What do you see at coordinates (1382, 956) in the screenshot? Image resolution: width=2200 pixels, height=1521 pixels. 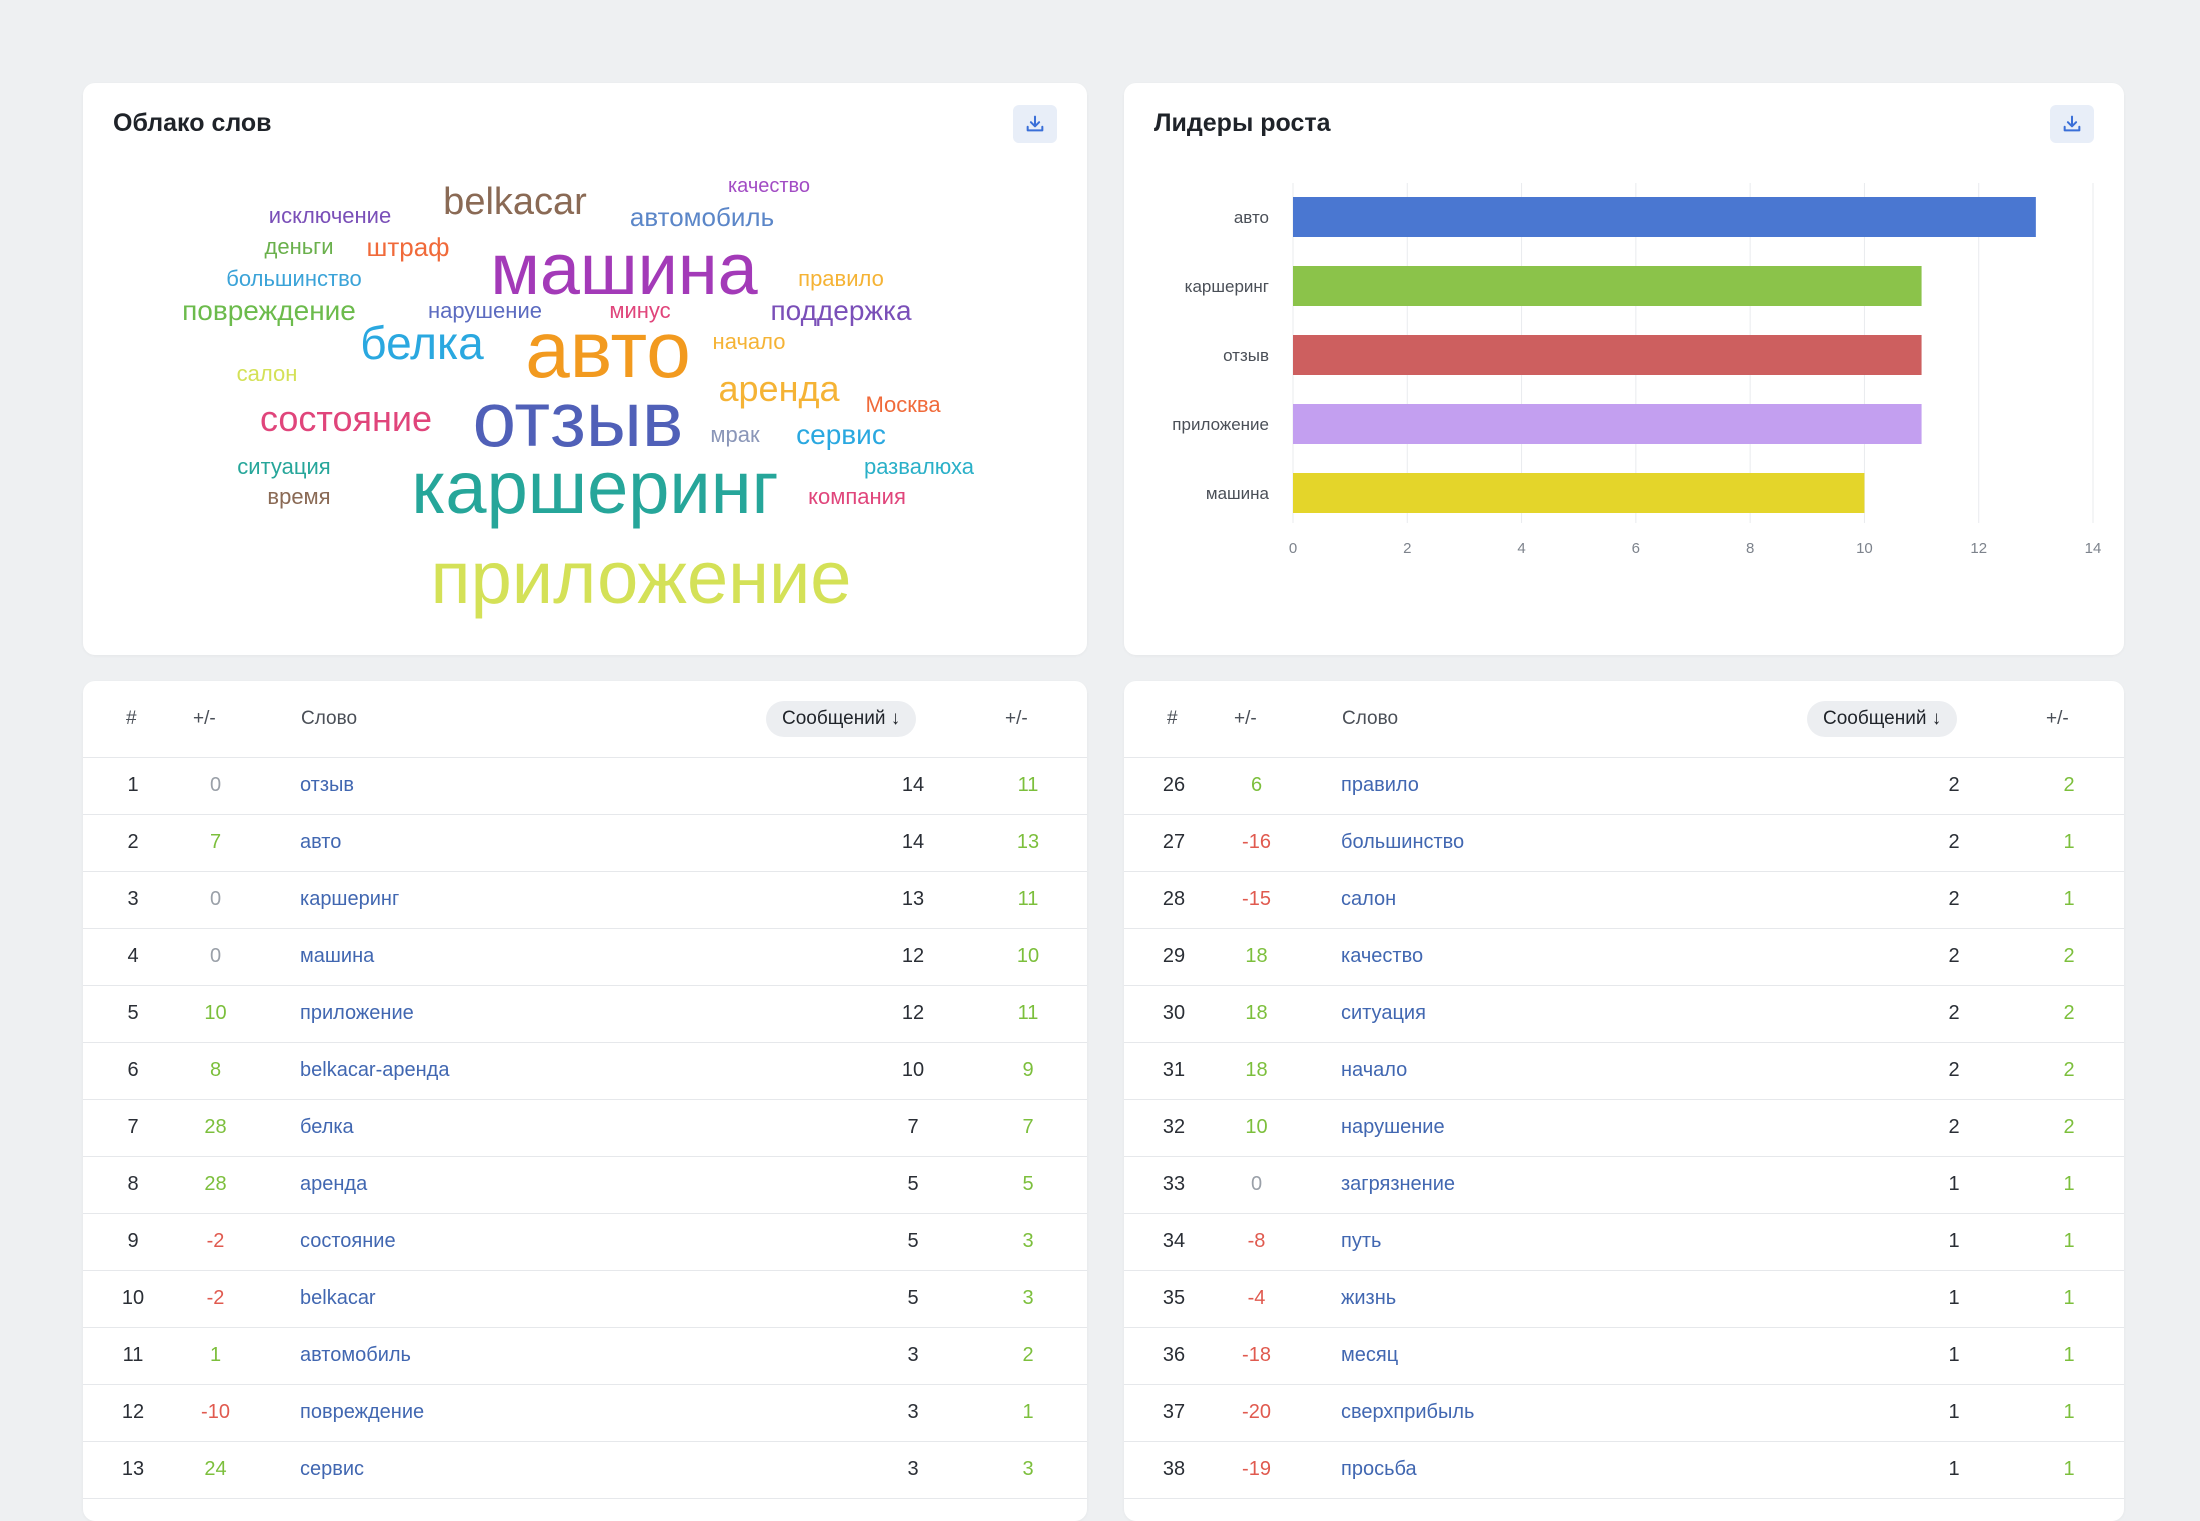 I see `word-link: качество` at bounding box center [1382, 956].